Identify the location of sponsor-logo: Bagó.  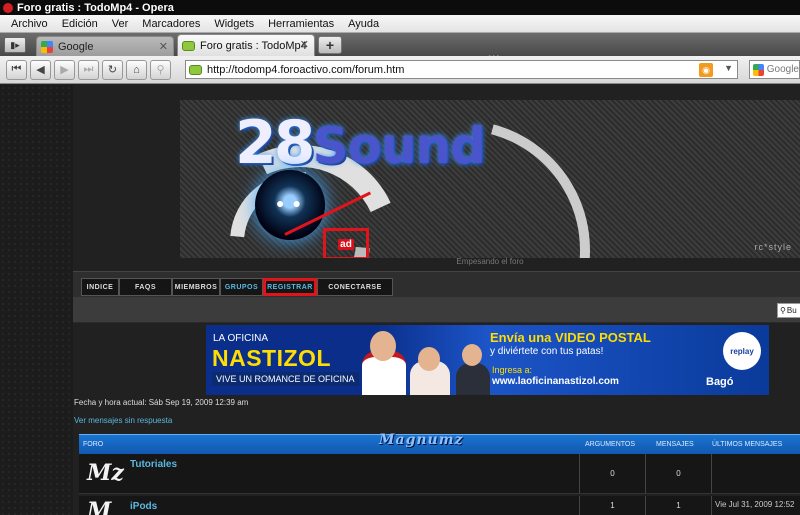
(720, 382).